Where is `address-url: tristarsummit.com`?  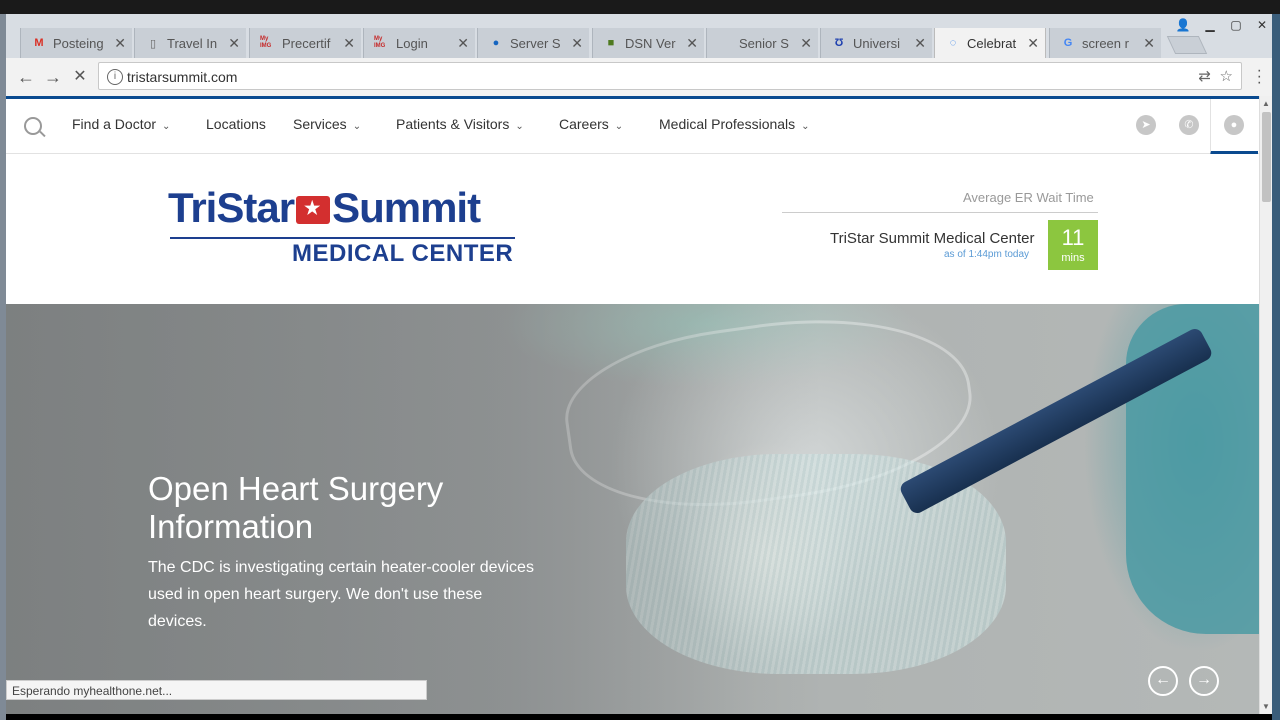 address-url: tristarsummit.com is located at coordinates (182, 77).